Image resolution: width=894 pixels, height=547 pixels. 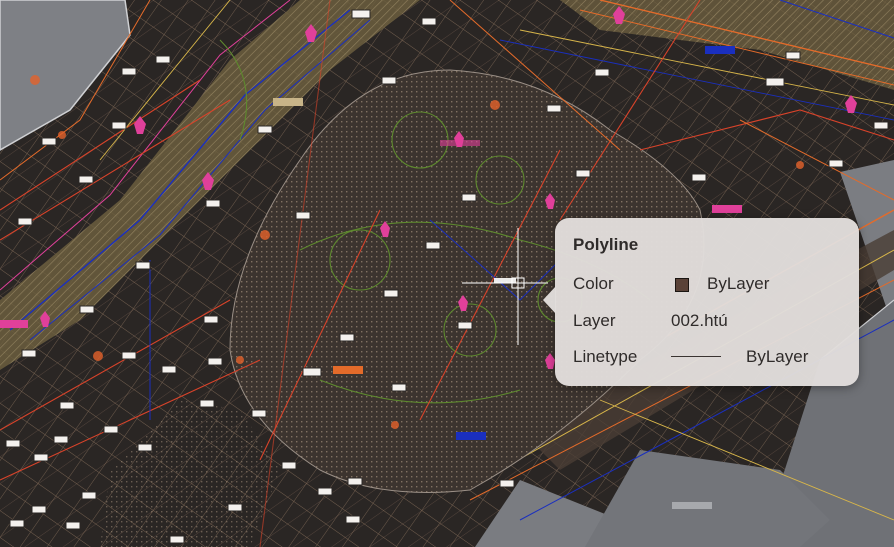 I want to click on linetype-sample-icon, so click(x=696, y=356).